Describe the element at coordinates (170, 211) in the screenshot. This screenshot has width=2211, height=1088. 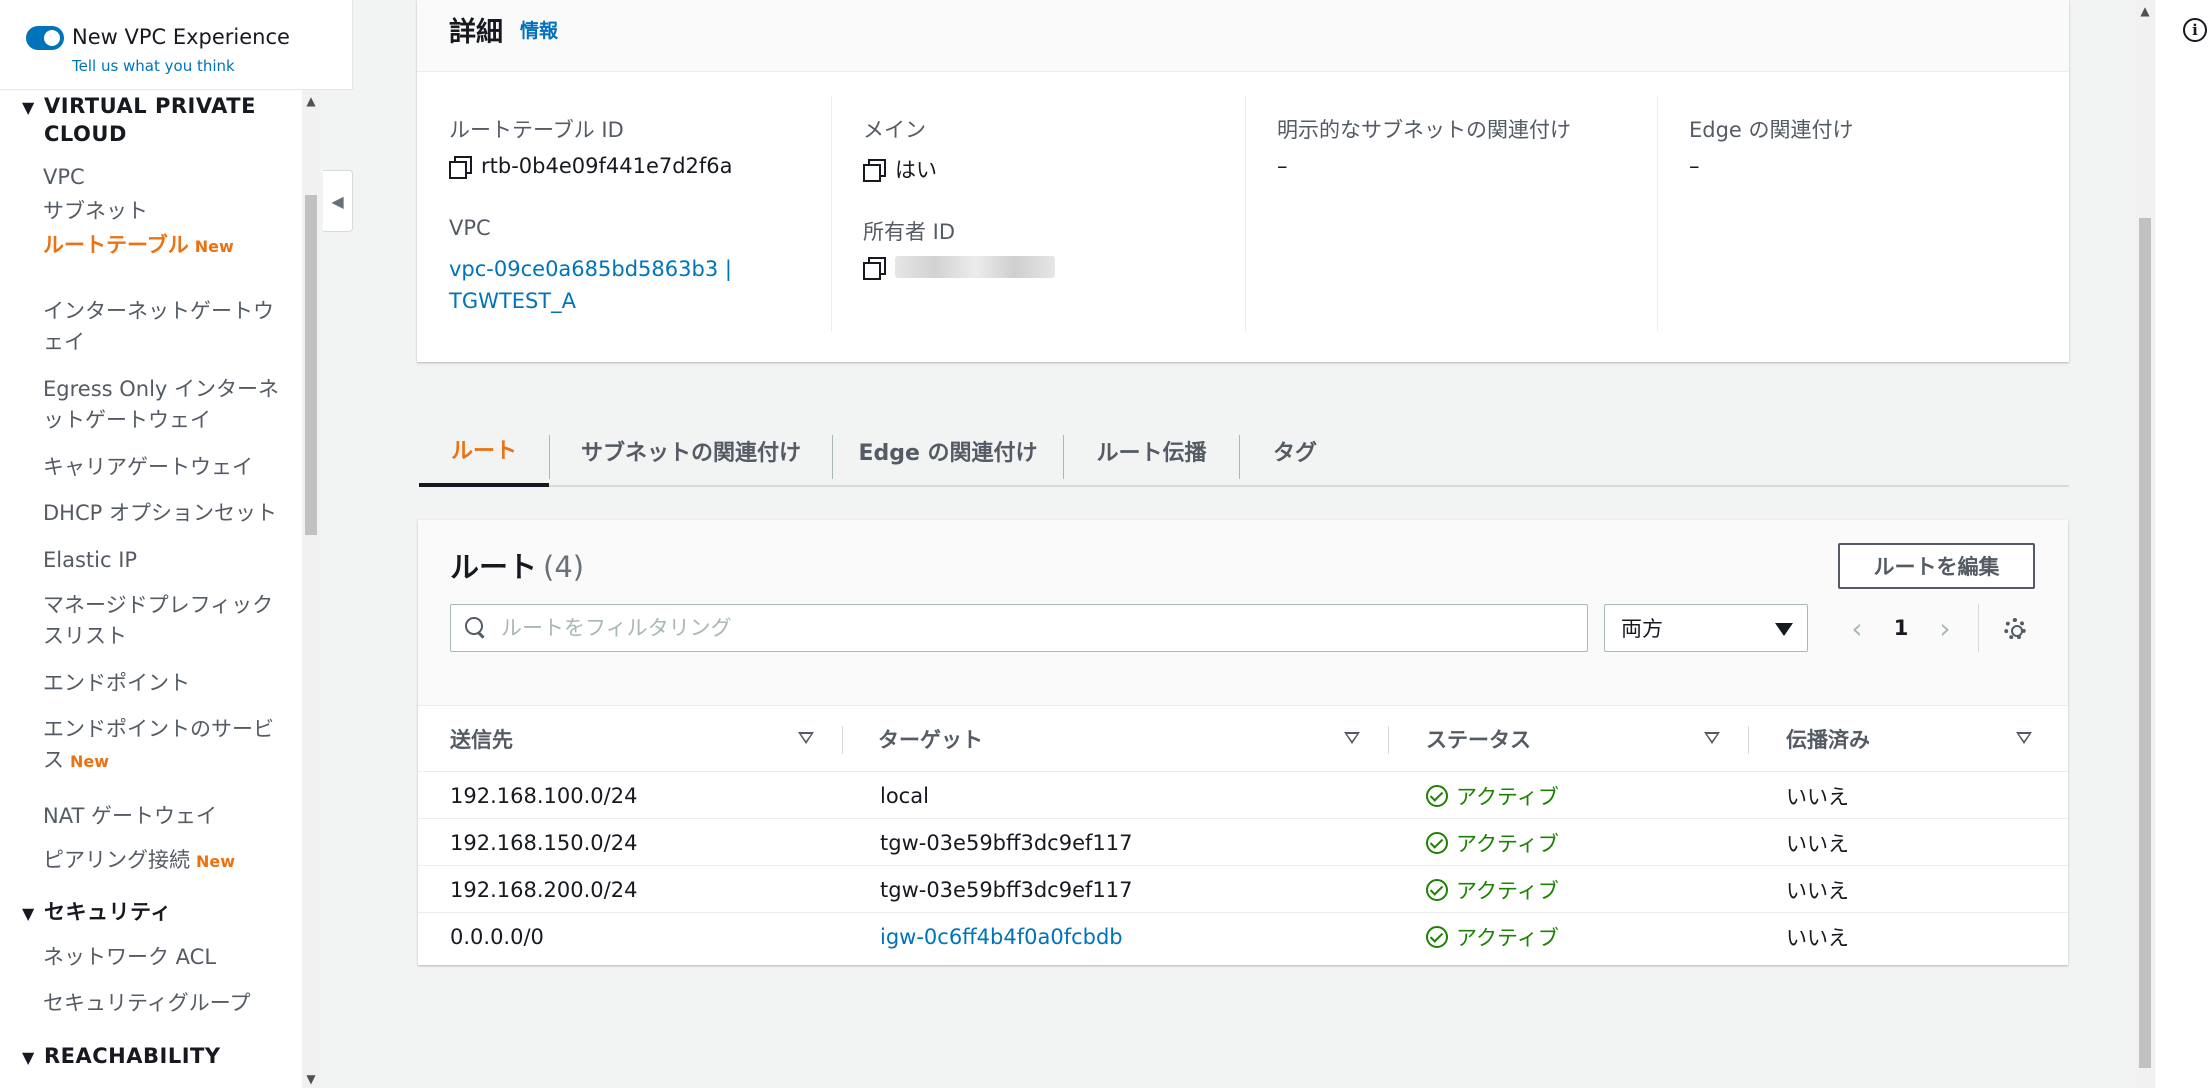
I see `nav-item-subnets: サブネット` at that location.